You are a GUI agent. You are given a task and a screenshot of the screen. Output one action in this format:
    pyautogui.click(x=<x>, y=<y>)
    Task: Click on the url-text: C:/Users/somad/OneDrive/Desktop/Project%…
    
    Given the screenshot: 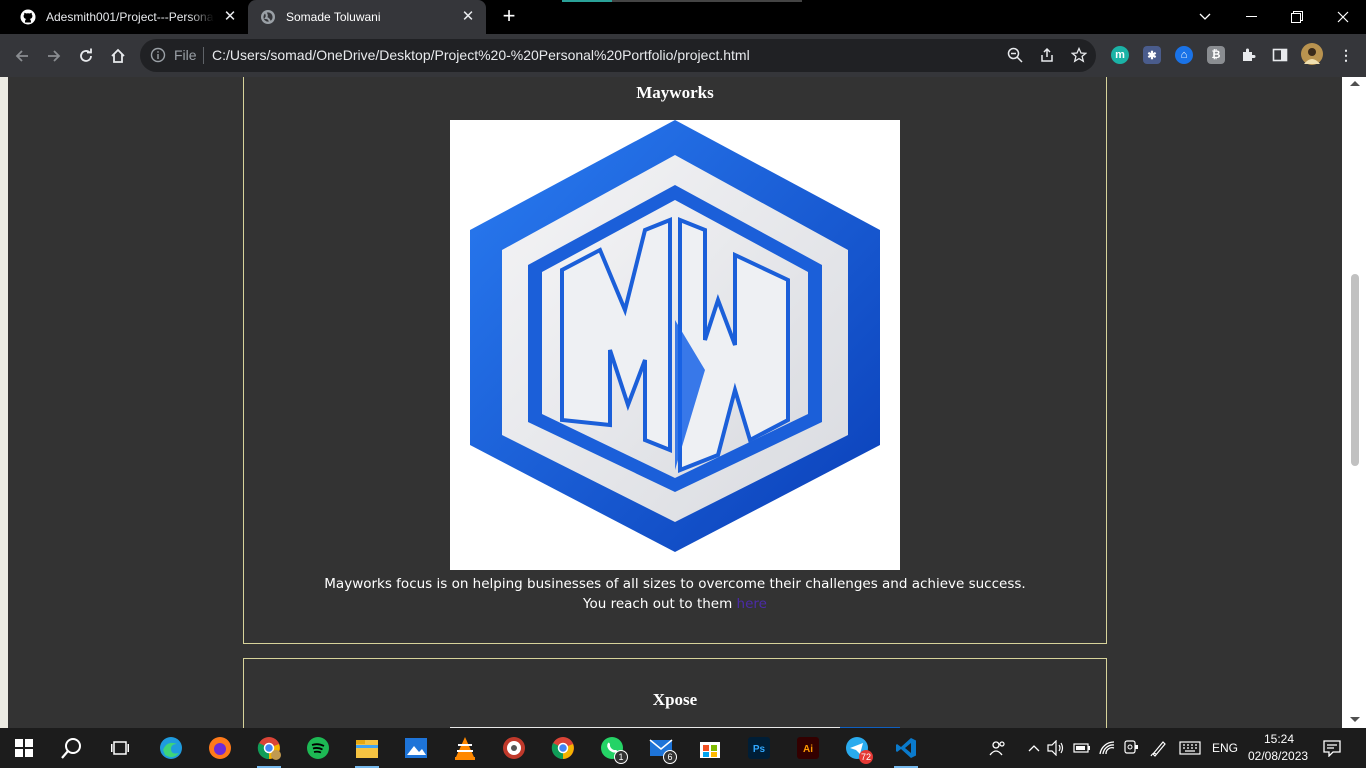 What is the action you would take?
    pyautogui.click(x=481, y=55)
    